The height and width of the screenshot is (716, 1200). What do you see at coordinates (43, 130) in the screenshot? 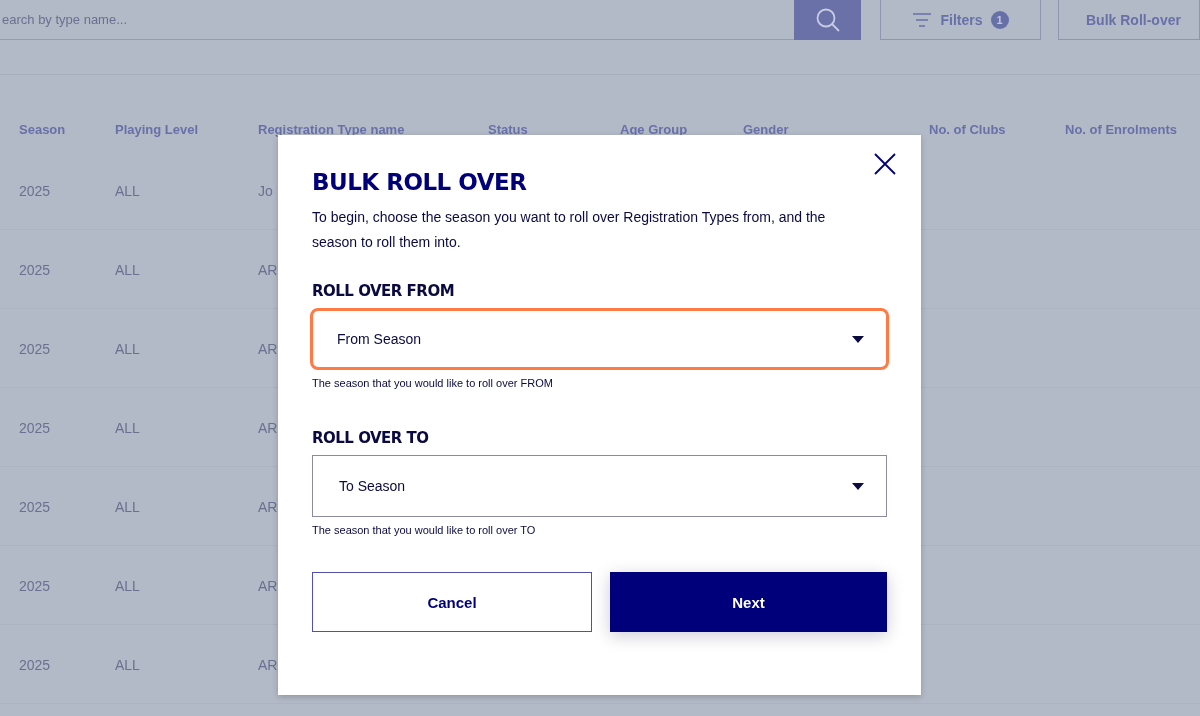
I see `column-header: Season` at bounding box center [43, 130].